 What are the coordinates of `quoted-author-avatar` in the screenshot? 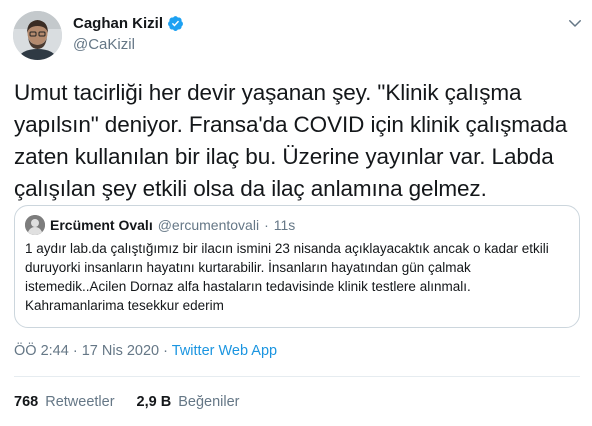 It's located at (35, 225).